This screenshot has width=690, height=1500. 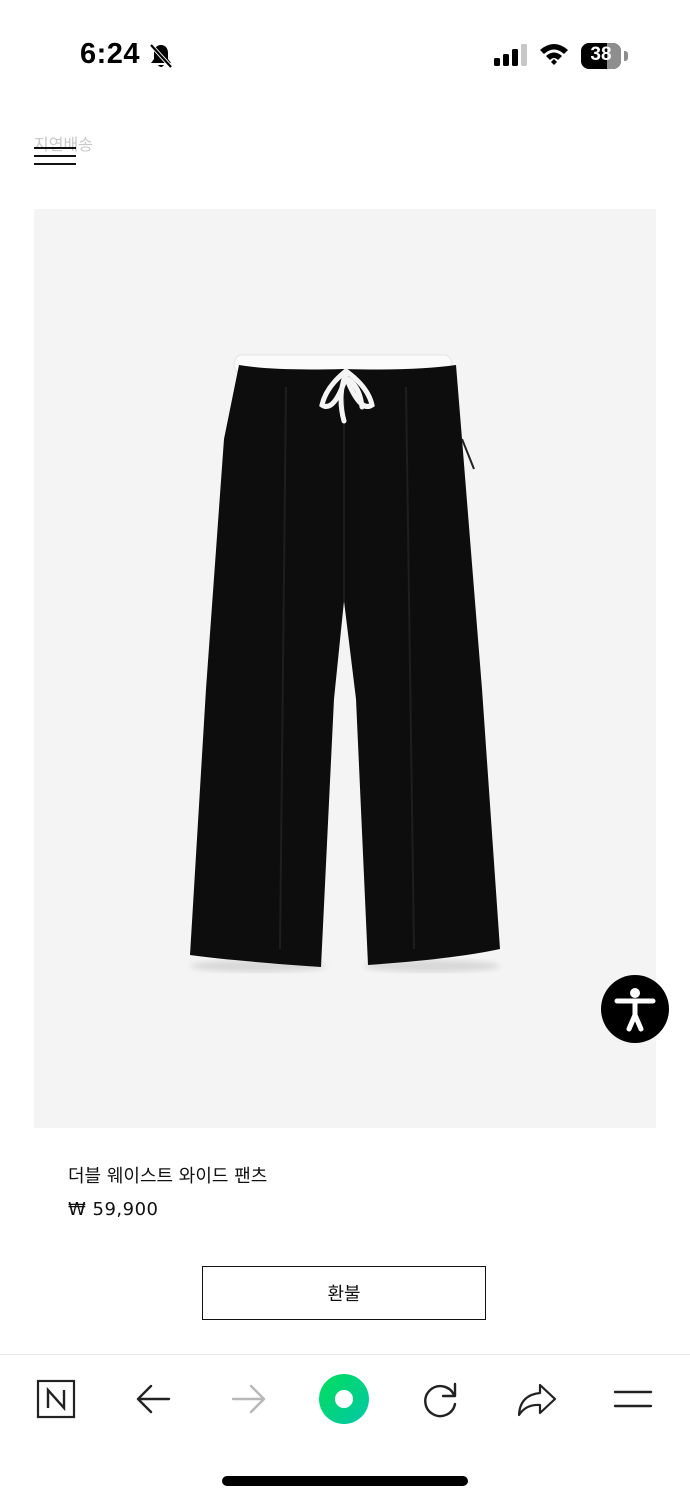 I want to click on back-arrow-icon, so click(x=153, y=1399).